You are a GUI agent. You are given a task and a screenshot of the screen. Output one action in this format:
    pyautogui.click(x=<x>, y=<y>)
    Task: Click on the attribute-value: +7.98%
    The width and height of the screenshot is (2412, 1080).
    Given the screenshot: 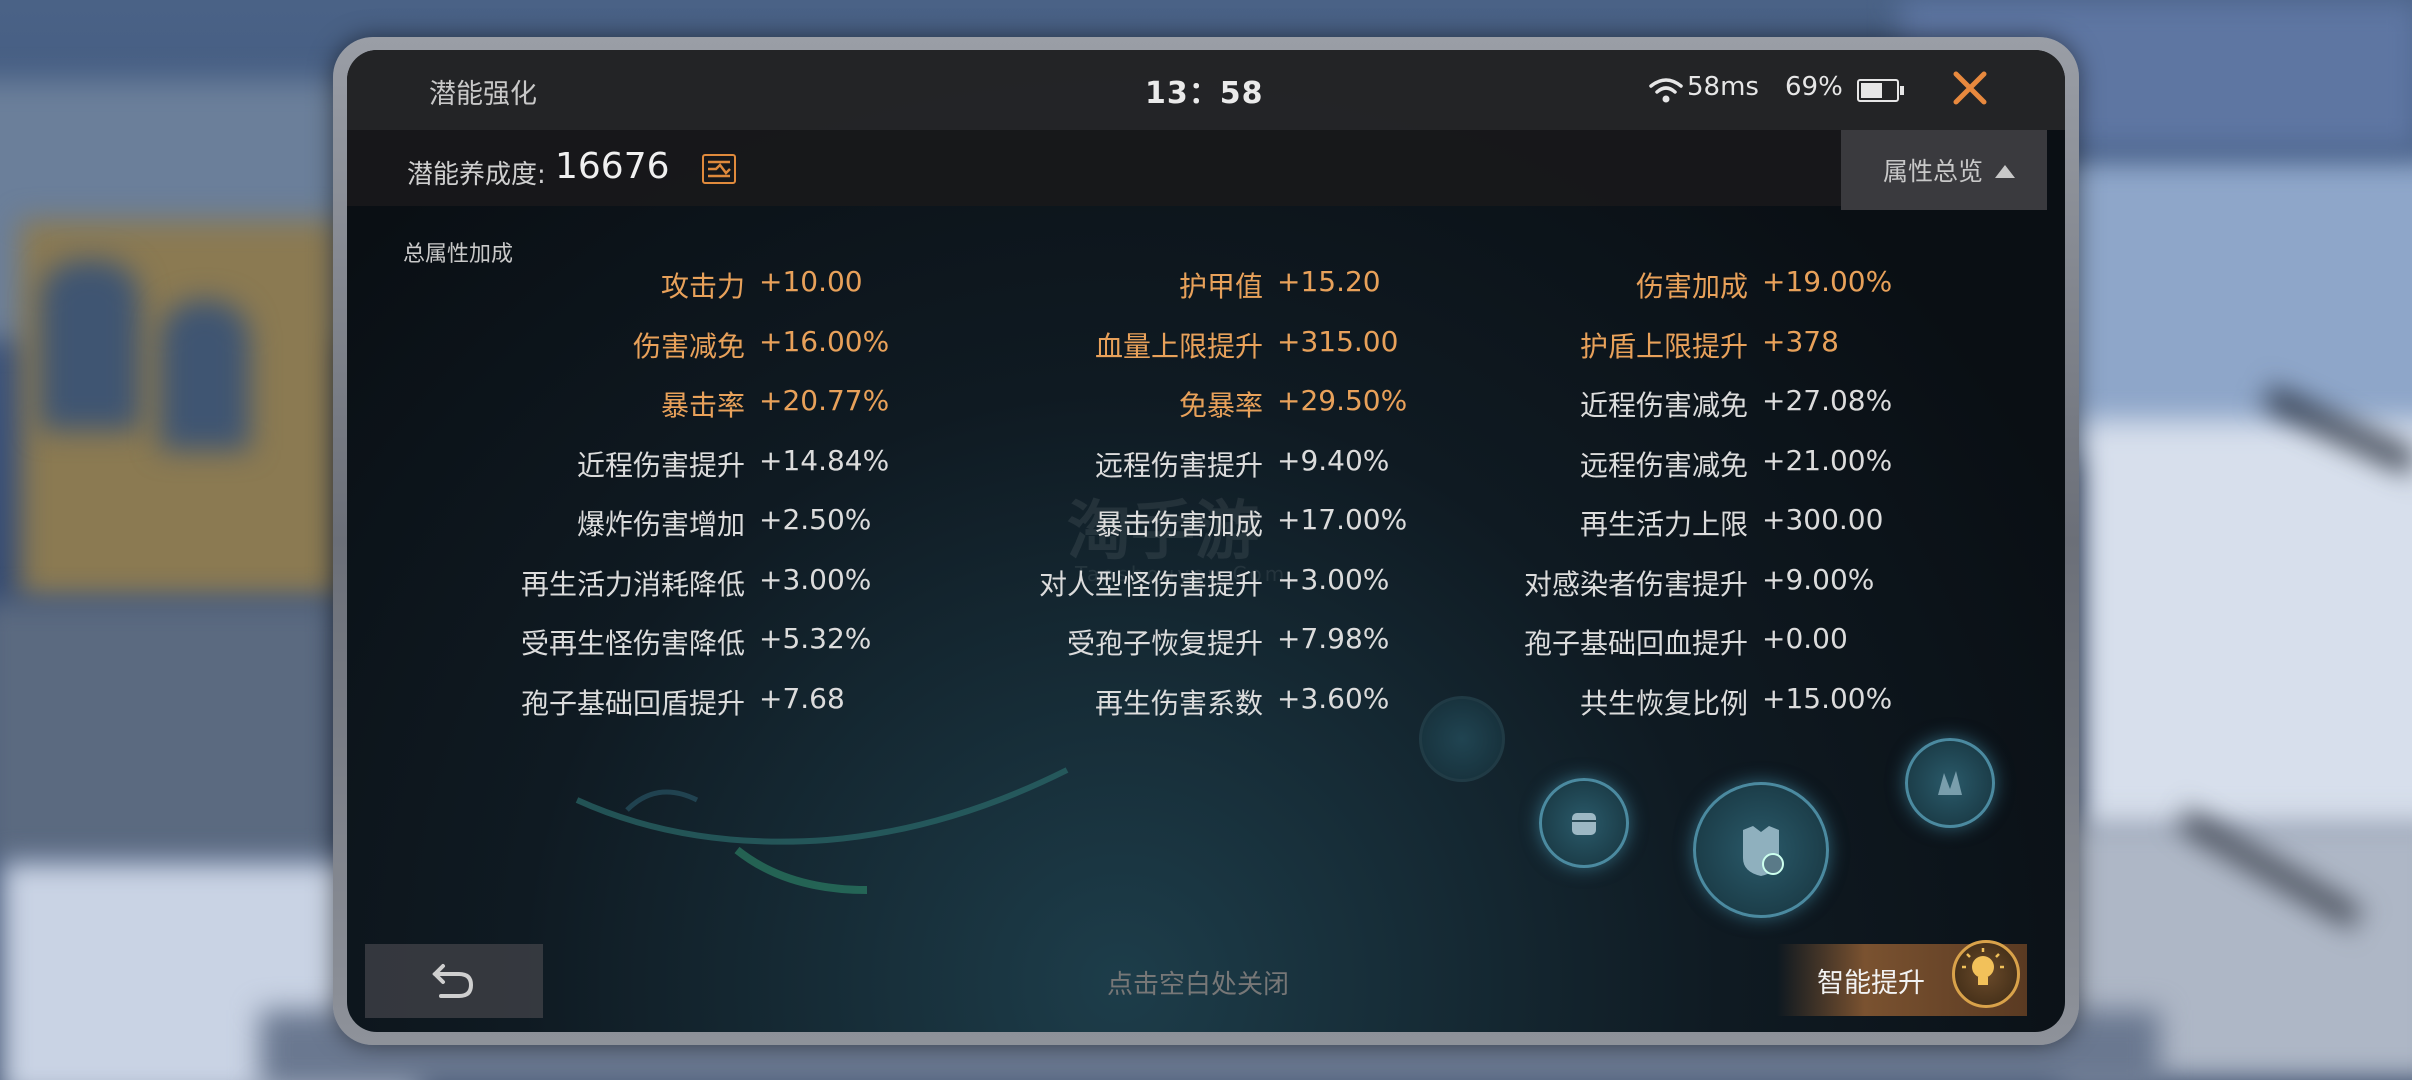 What is the action you would take?
    pyautogui.click(x=1333, y=638)
    